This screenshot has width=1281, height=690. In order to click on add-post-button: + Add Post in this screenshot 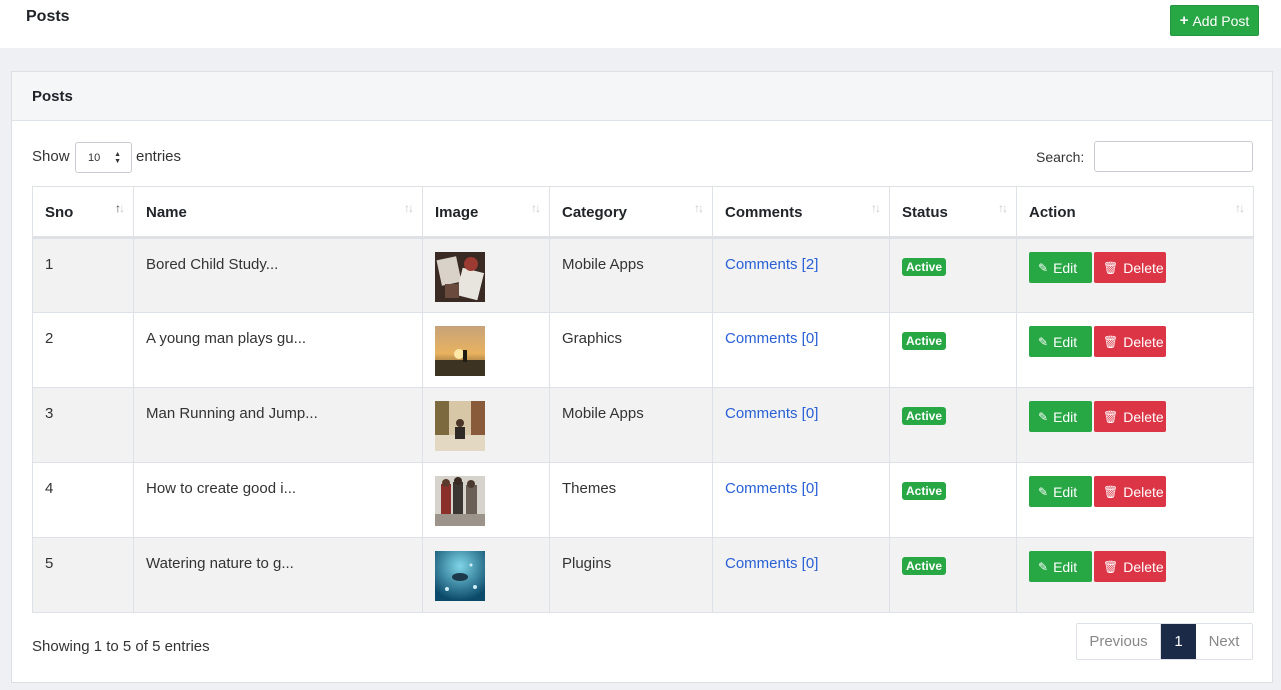, I will do `click(1214, 20)`.